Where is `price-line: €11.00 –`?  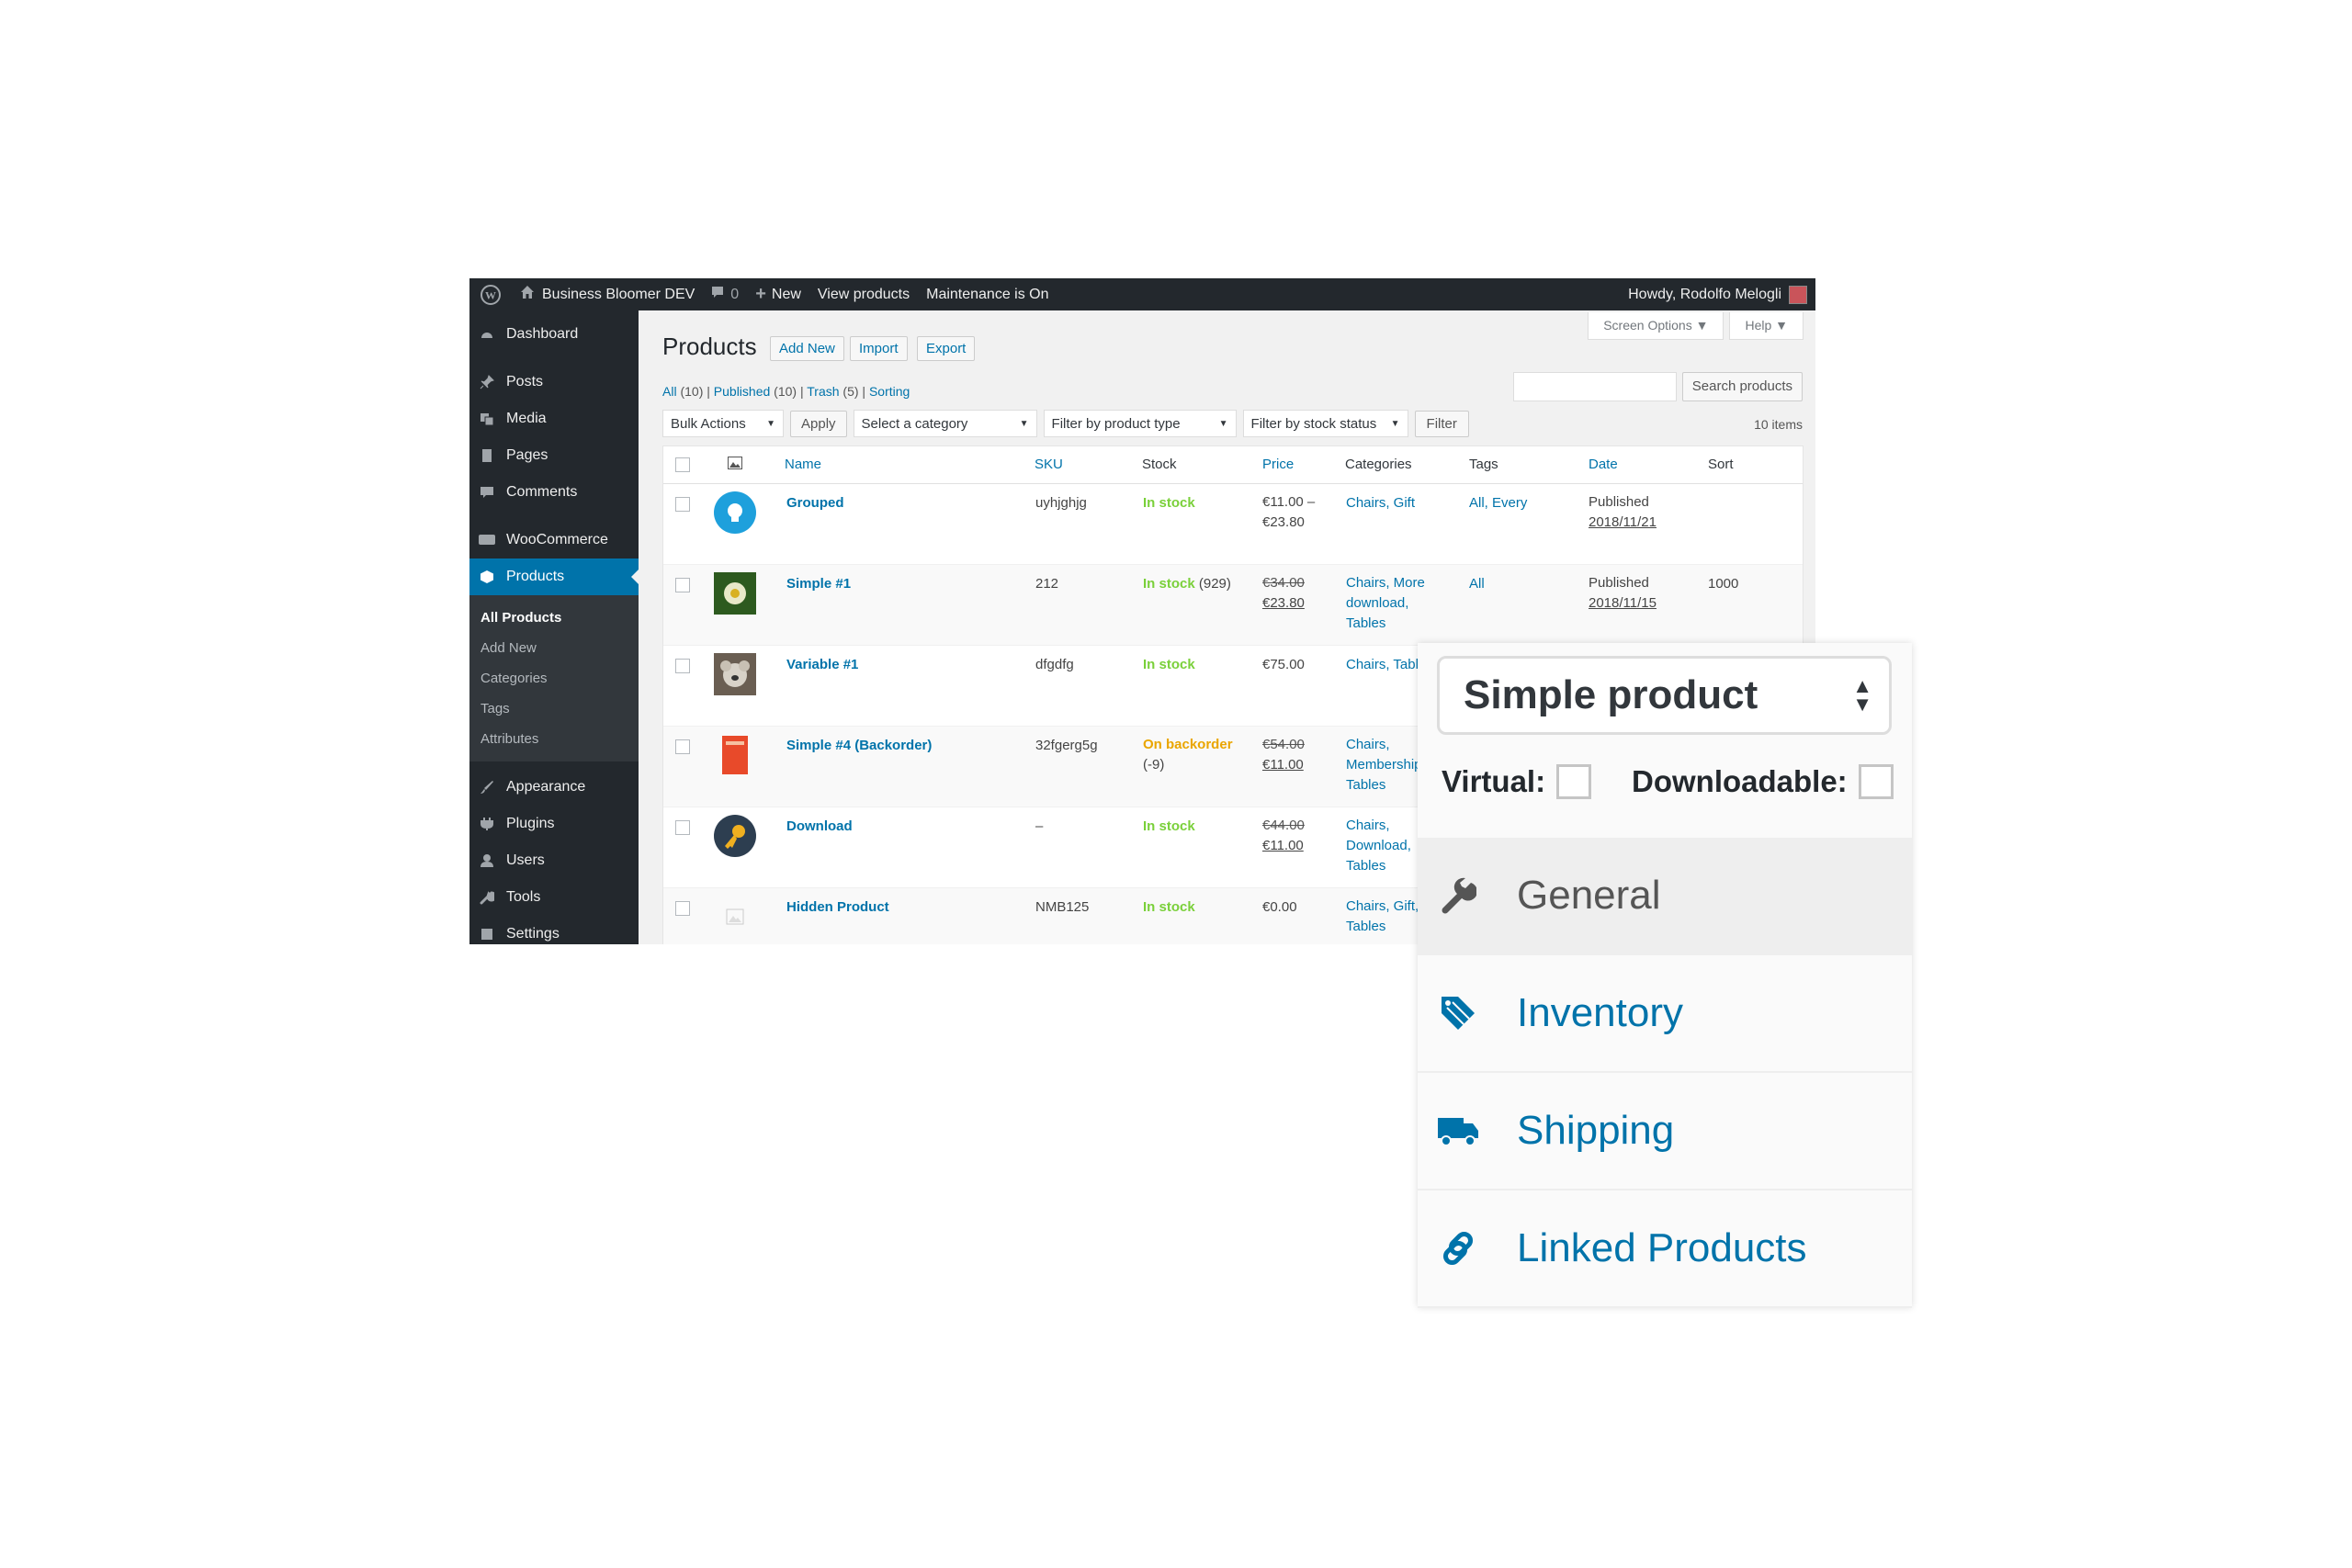
price-line: €11.00 – is located at coordinates (1289, 502).